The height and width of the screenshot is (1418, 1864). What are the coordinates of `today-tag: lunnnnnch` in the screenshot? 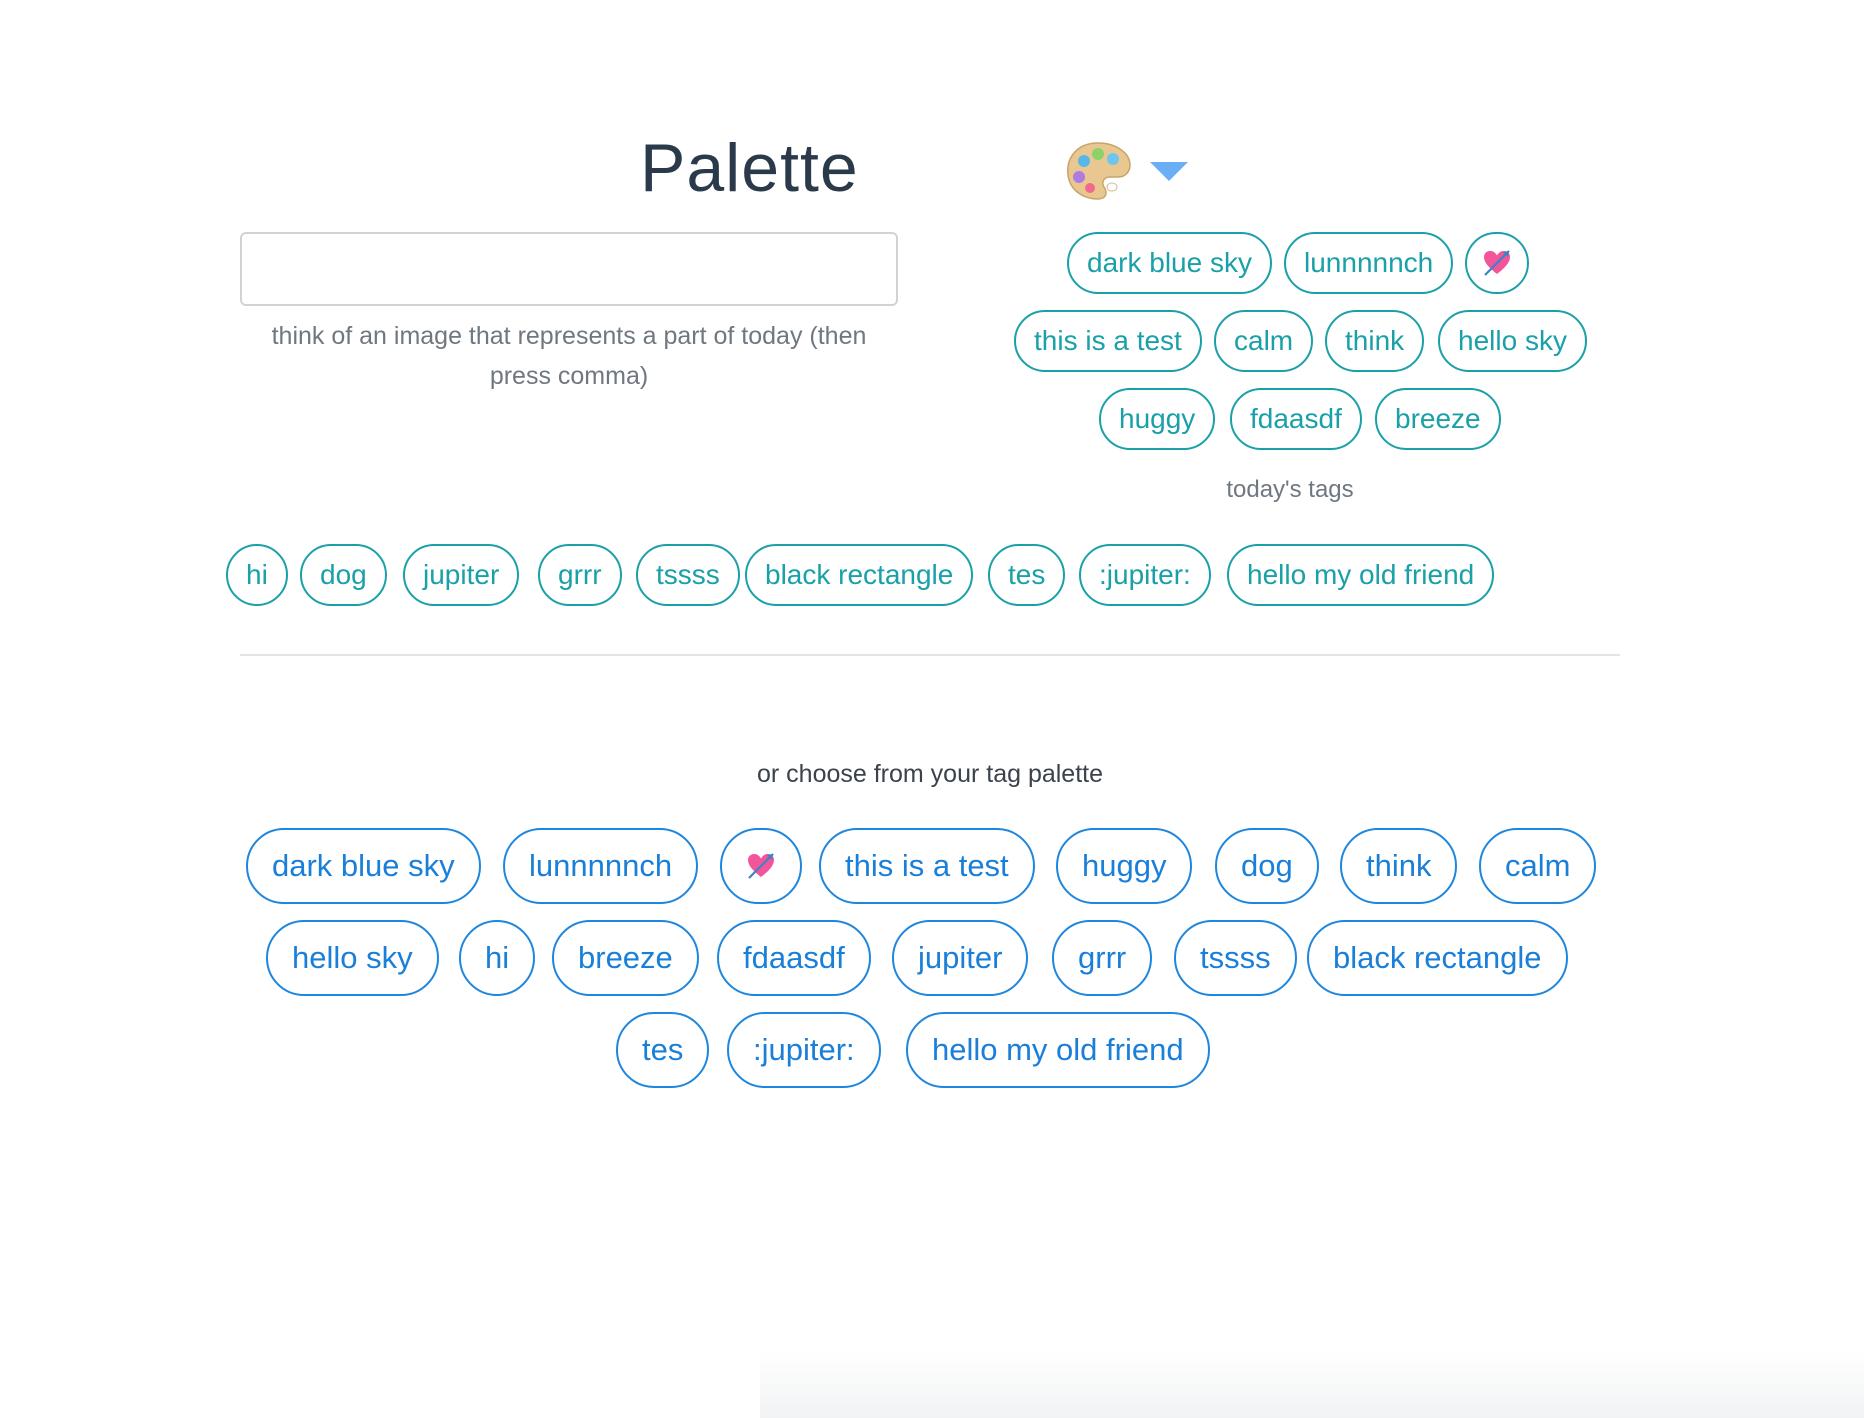 It's located at (1369, 263).